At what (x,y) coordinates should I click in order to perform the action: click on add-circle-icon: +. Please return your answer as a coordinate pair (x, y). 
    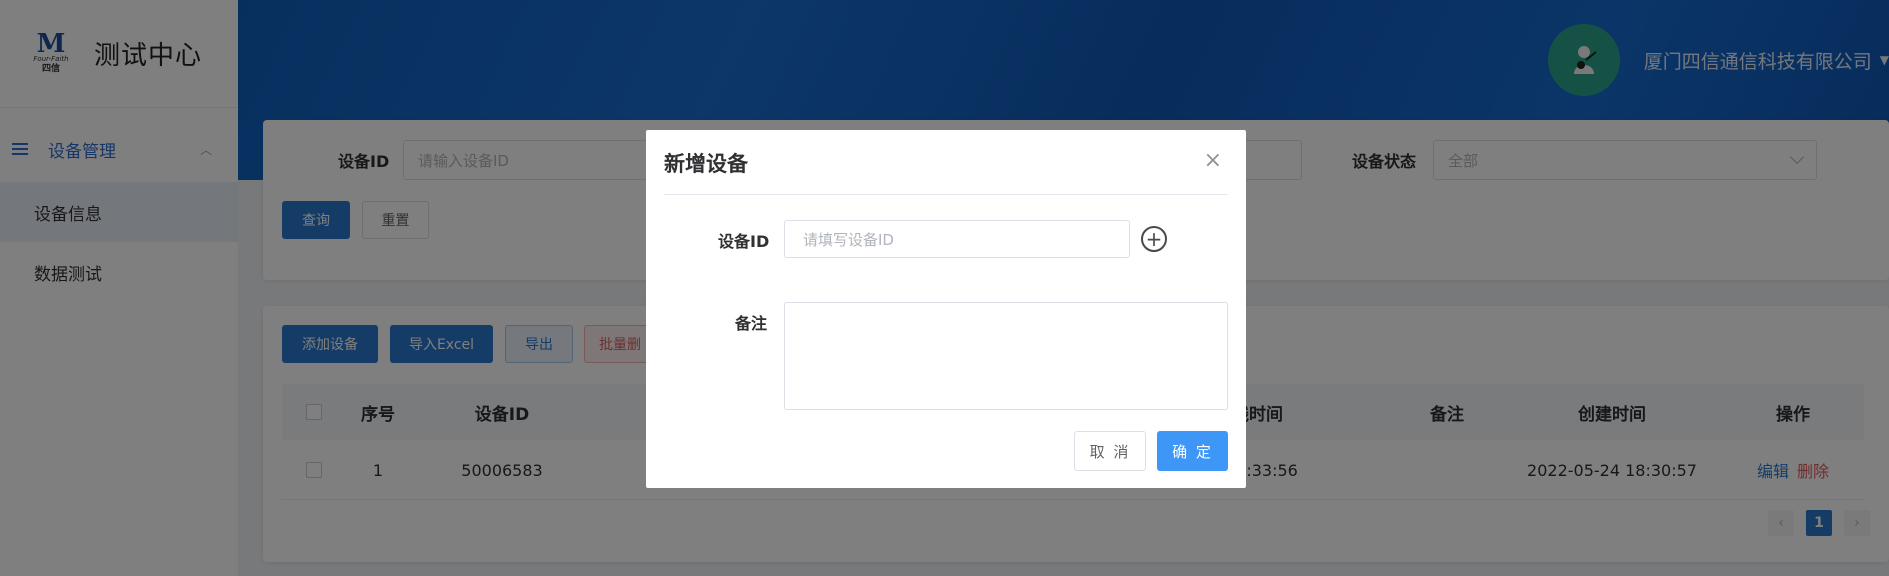
    Looking at the image, I should click on (1154, 239).